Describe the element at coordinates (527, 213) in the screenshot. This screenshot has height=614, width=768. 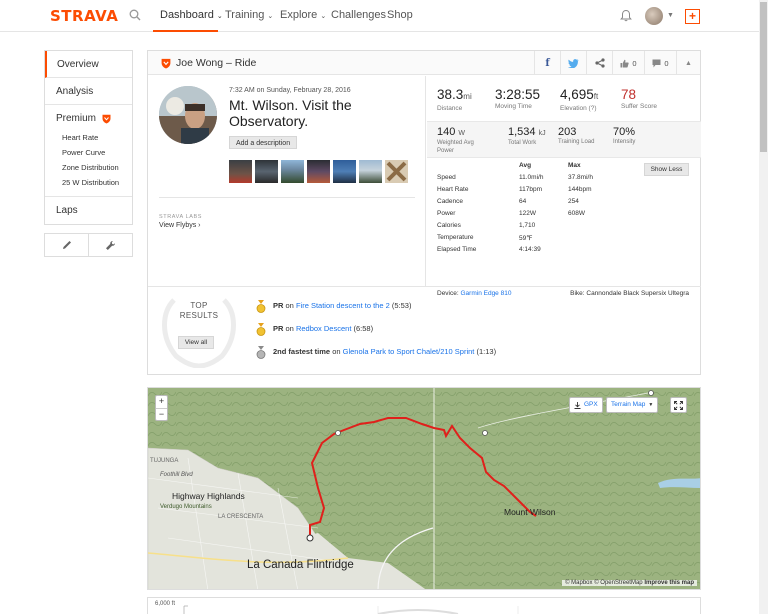
I see `row-avg: 122W` at that location.